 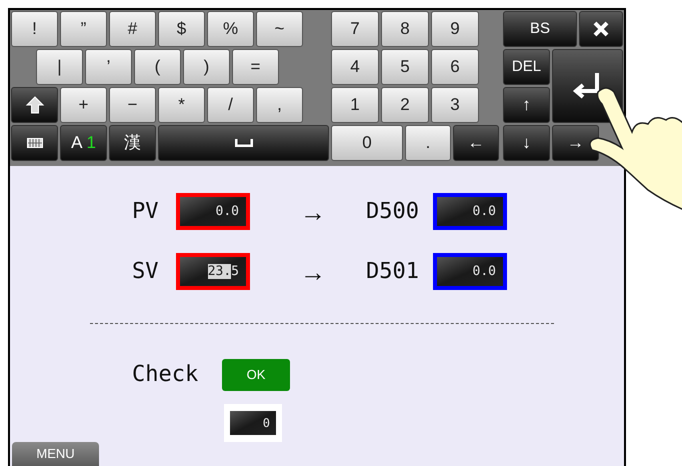 I want to click on key: ., so click(x=428, y=143).